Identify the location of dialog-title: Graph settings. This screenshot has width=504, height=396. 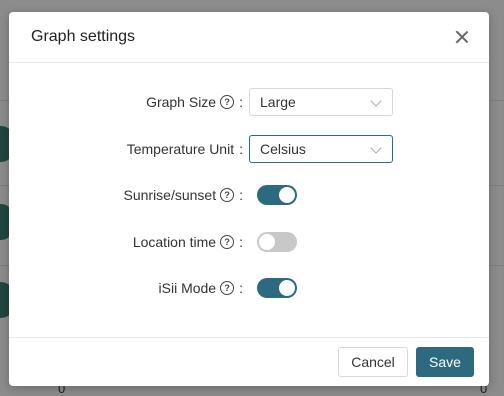
(83, 36).